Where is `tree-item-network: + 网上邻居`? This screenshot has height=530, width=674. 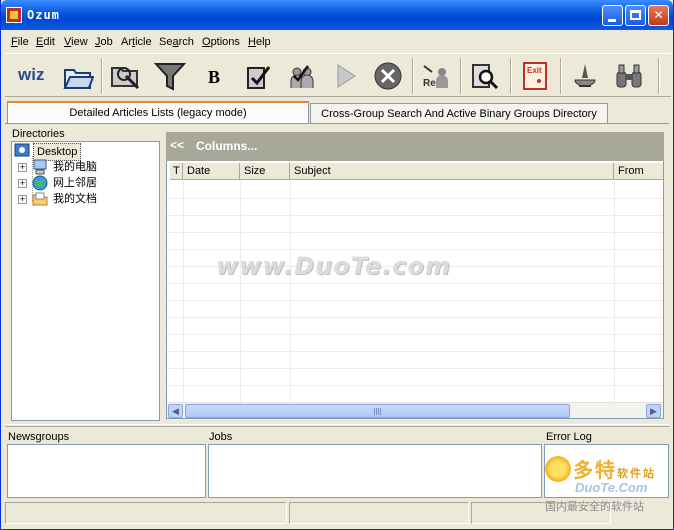 tree-item-network: + 网上邻居 is located at coordinates (84, 183).